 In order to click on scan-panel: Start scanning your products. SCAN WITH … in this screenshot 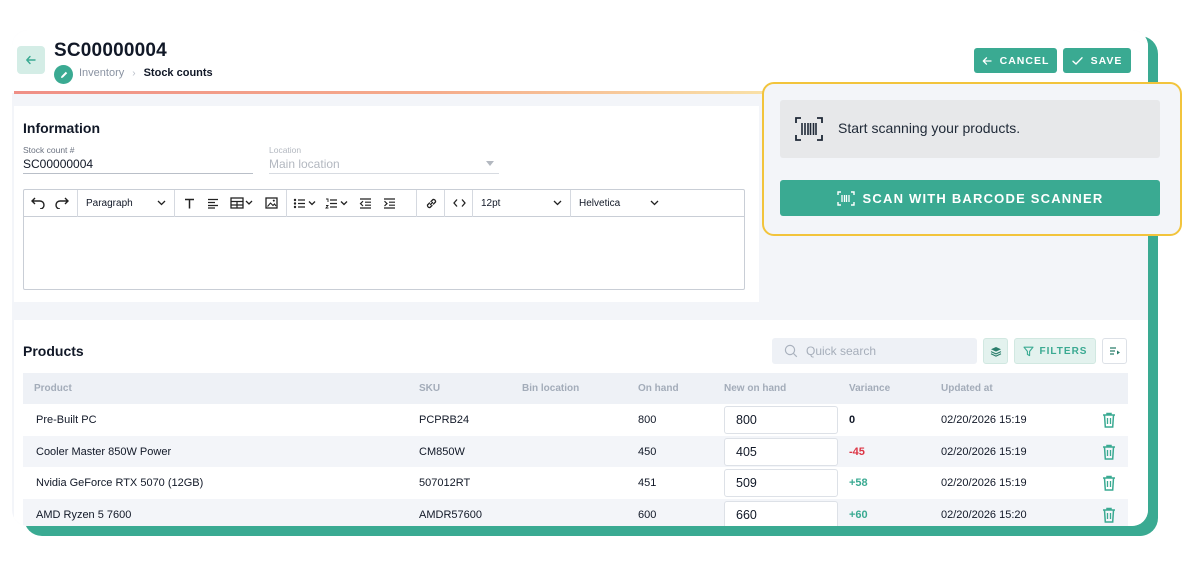, I will do `click(972, 159)`.